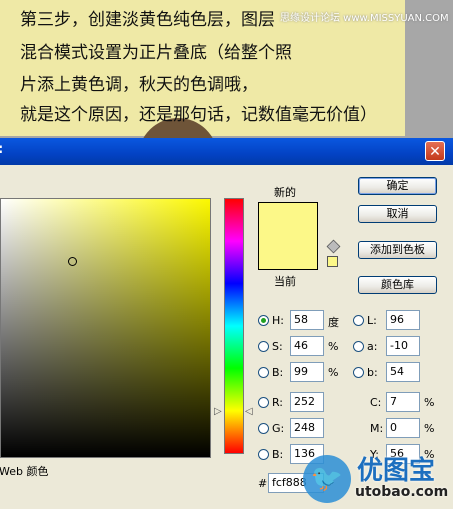 Image resolution: width=453 pixels, height=509 pixels. I want to click on color-libraries-button: 颜色库, so click(397, 285).